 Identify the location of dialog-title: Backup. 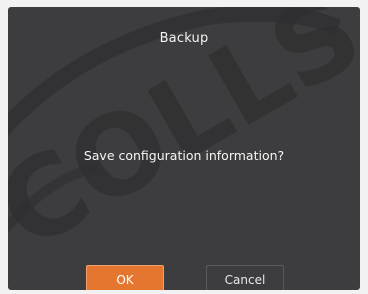
(184, 38).